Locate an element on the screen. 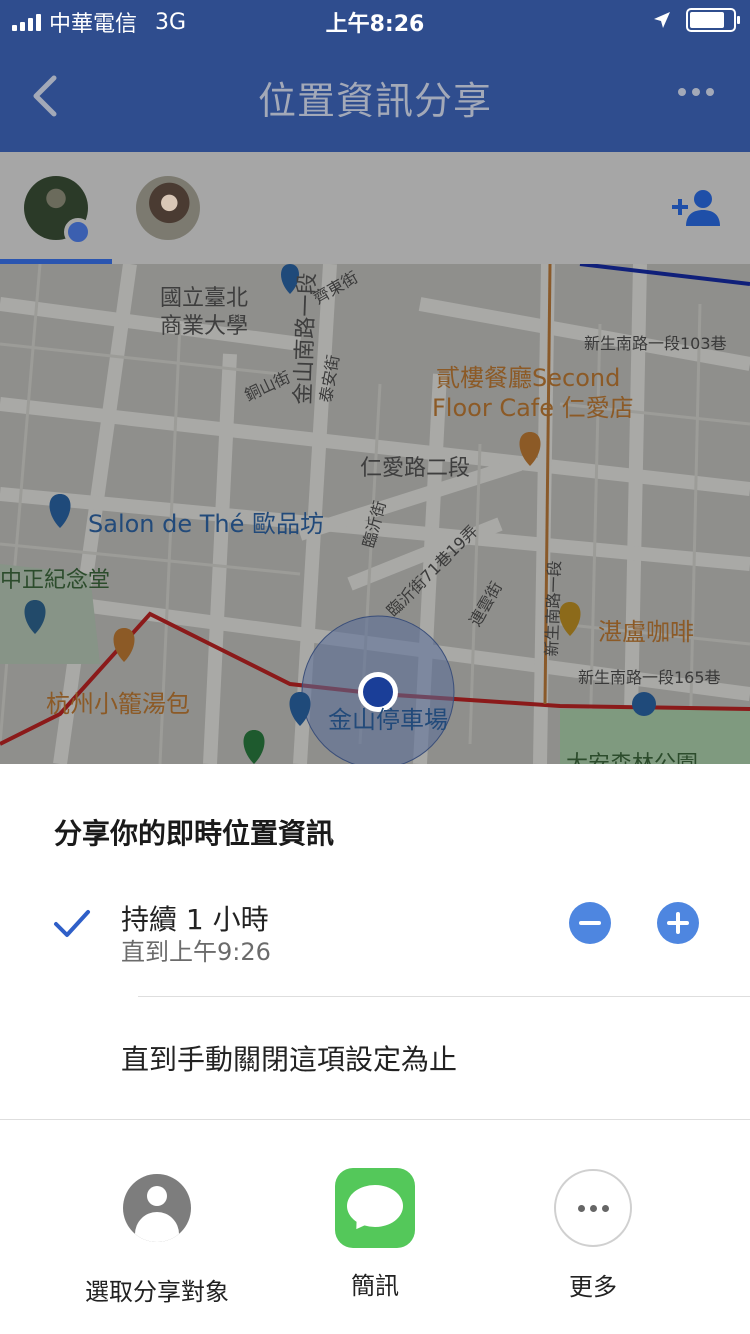 The image size is (750, 1334). share-target-label: 更多 is located at coordinates (593, 1287).